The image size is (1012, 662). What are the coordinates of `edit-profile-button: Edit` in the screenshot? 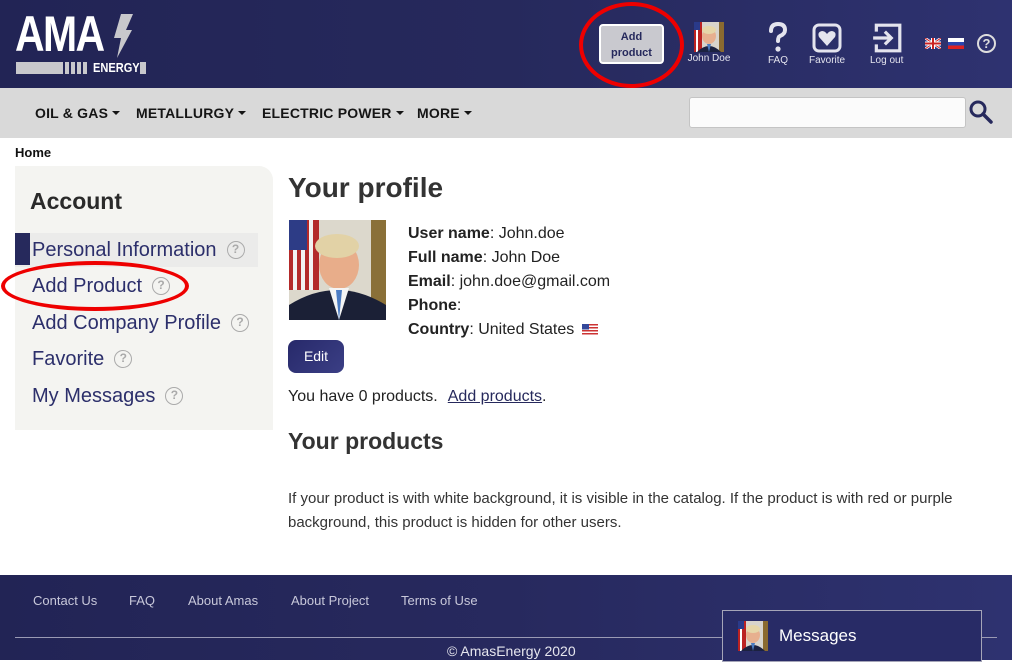 It's located at (316, 356).